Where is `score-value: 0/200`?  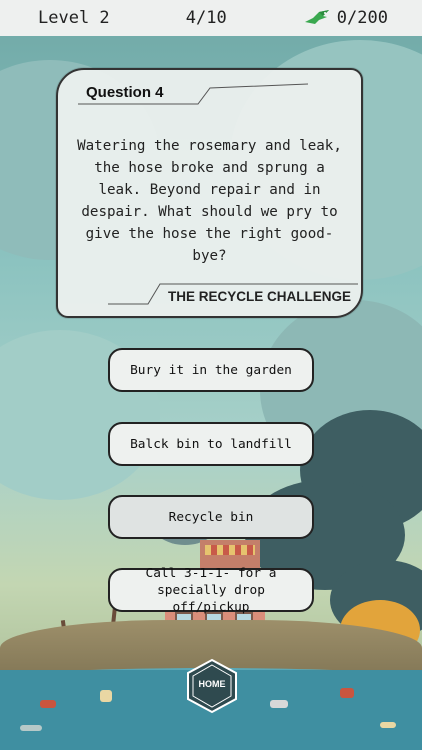
score-value: 0/200 is located at coordinates (362, 18).